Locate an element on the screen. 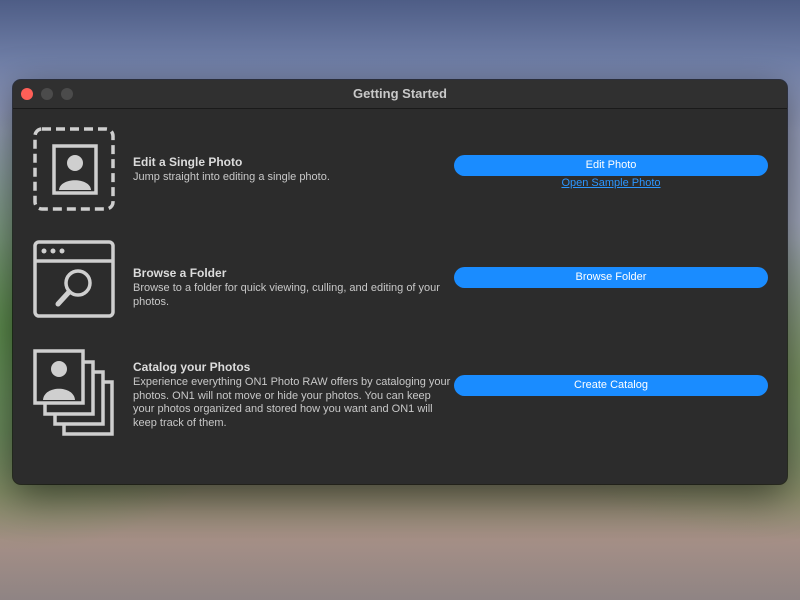  catalog-photos-icon is located at coordinates (73, 392).